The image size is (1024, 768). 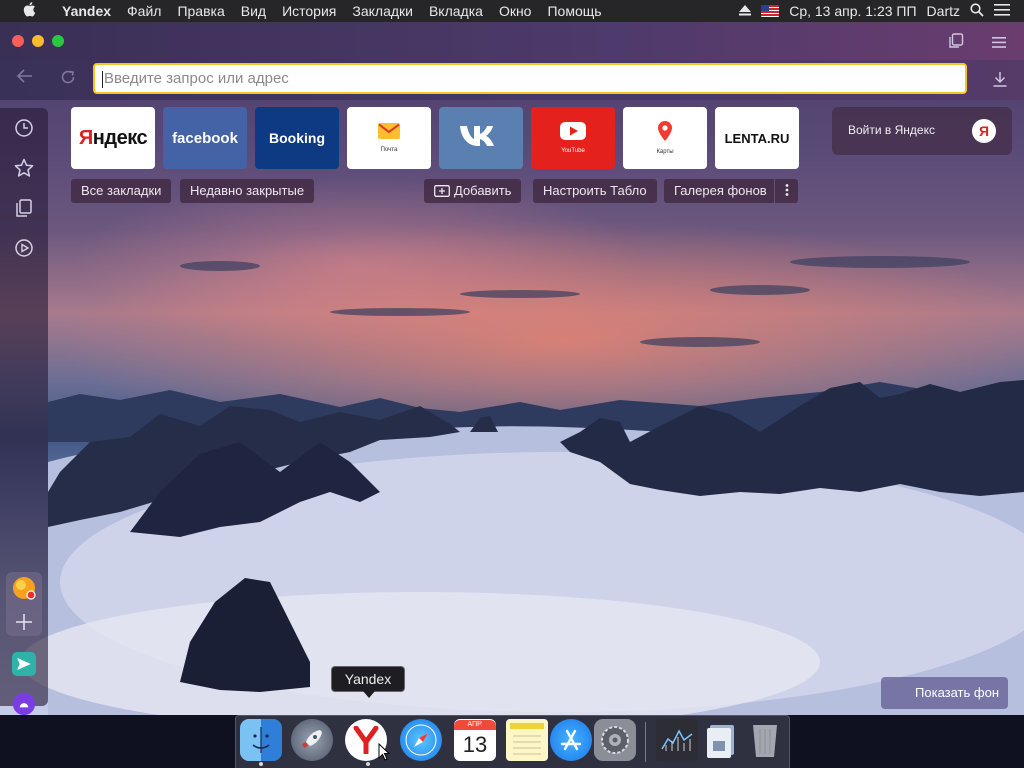 What do you see at coordinates (120, 137) in the screenshot?
I see `tile-yandex-rest: ндекс` at bounding box center [120, 137].